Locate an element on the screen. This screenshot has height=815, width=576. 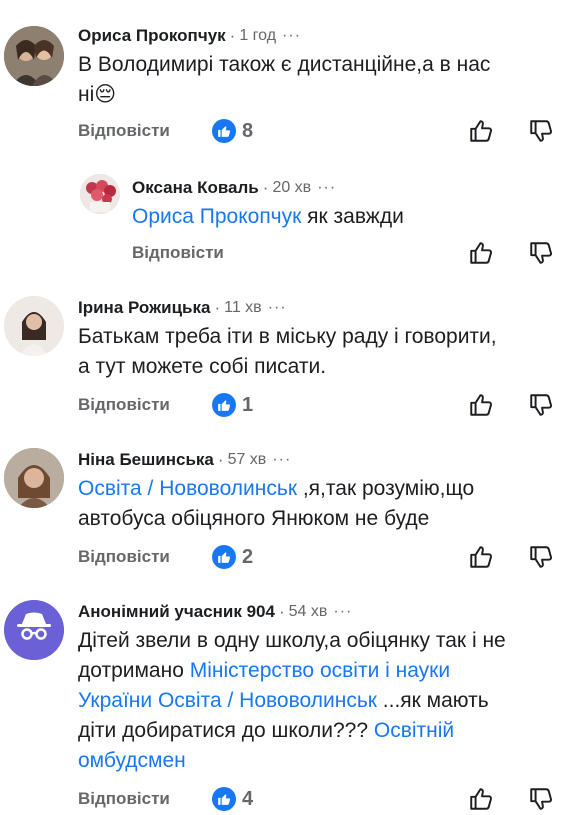
reactions: 4 is located at coordinates (232, 799).